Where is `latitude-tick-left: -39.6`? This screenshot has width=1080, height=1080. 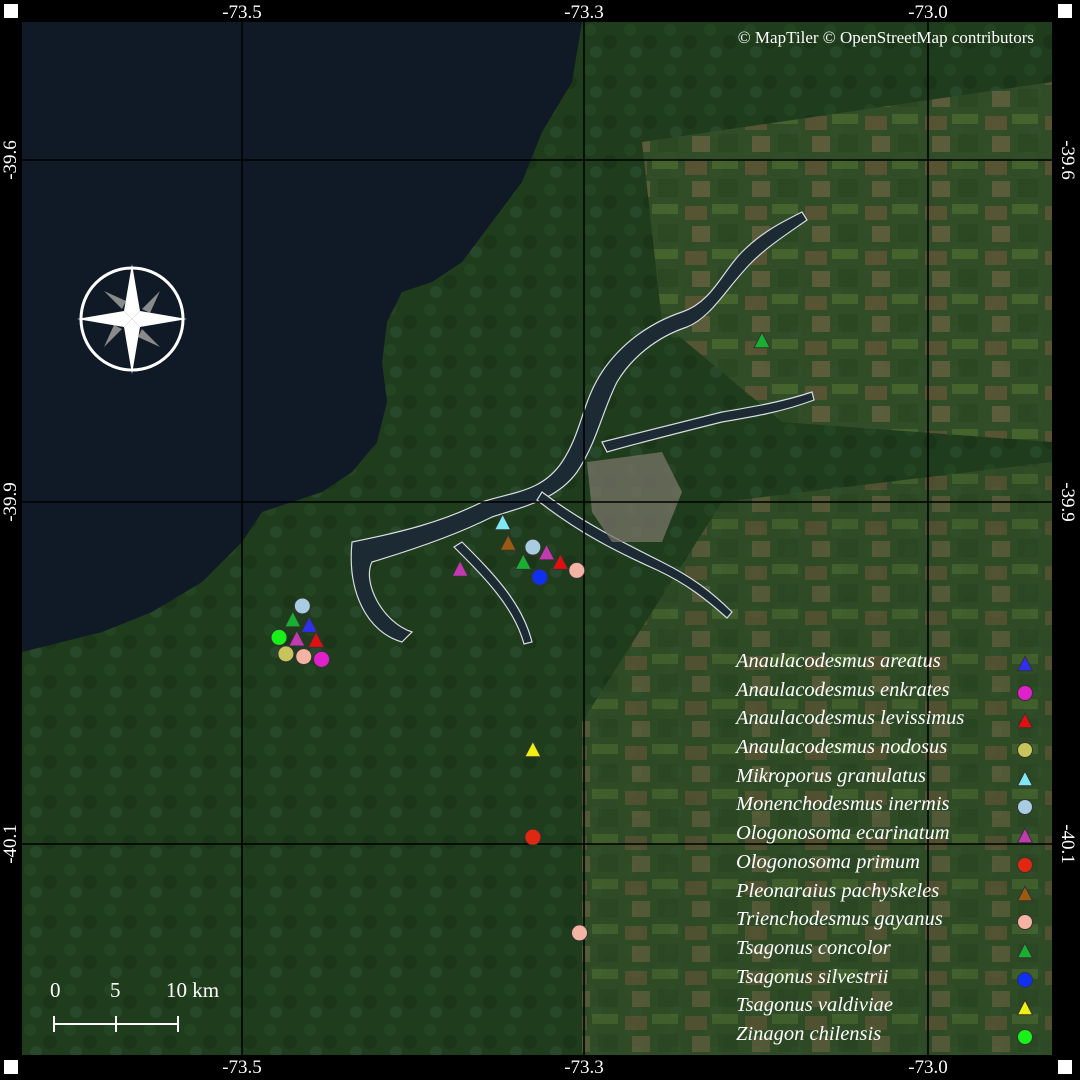 latitude-tick-left: -39.6 is located at coordinates (10, 160).